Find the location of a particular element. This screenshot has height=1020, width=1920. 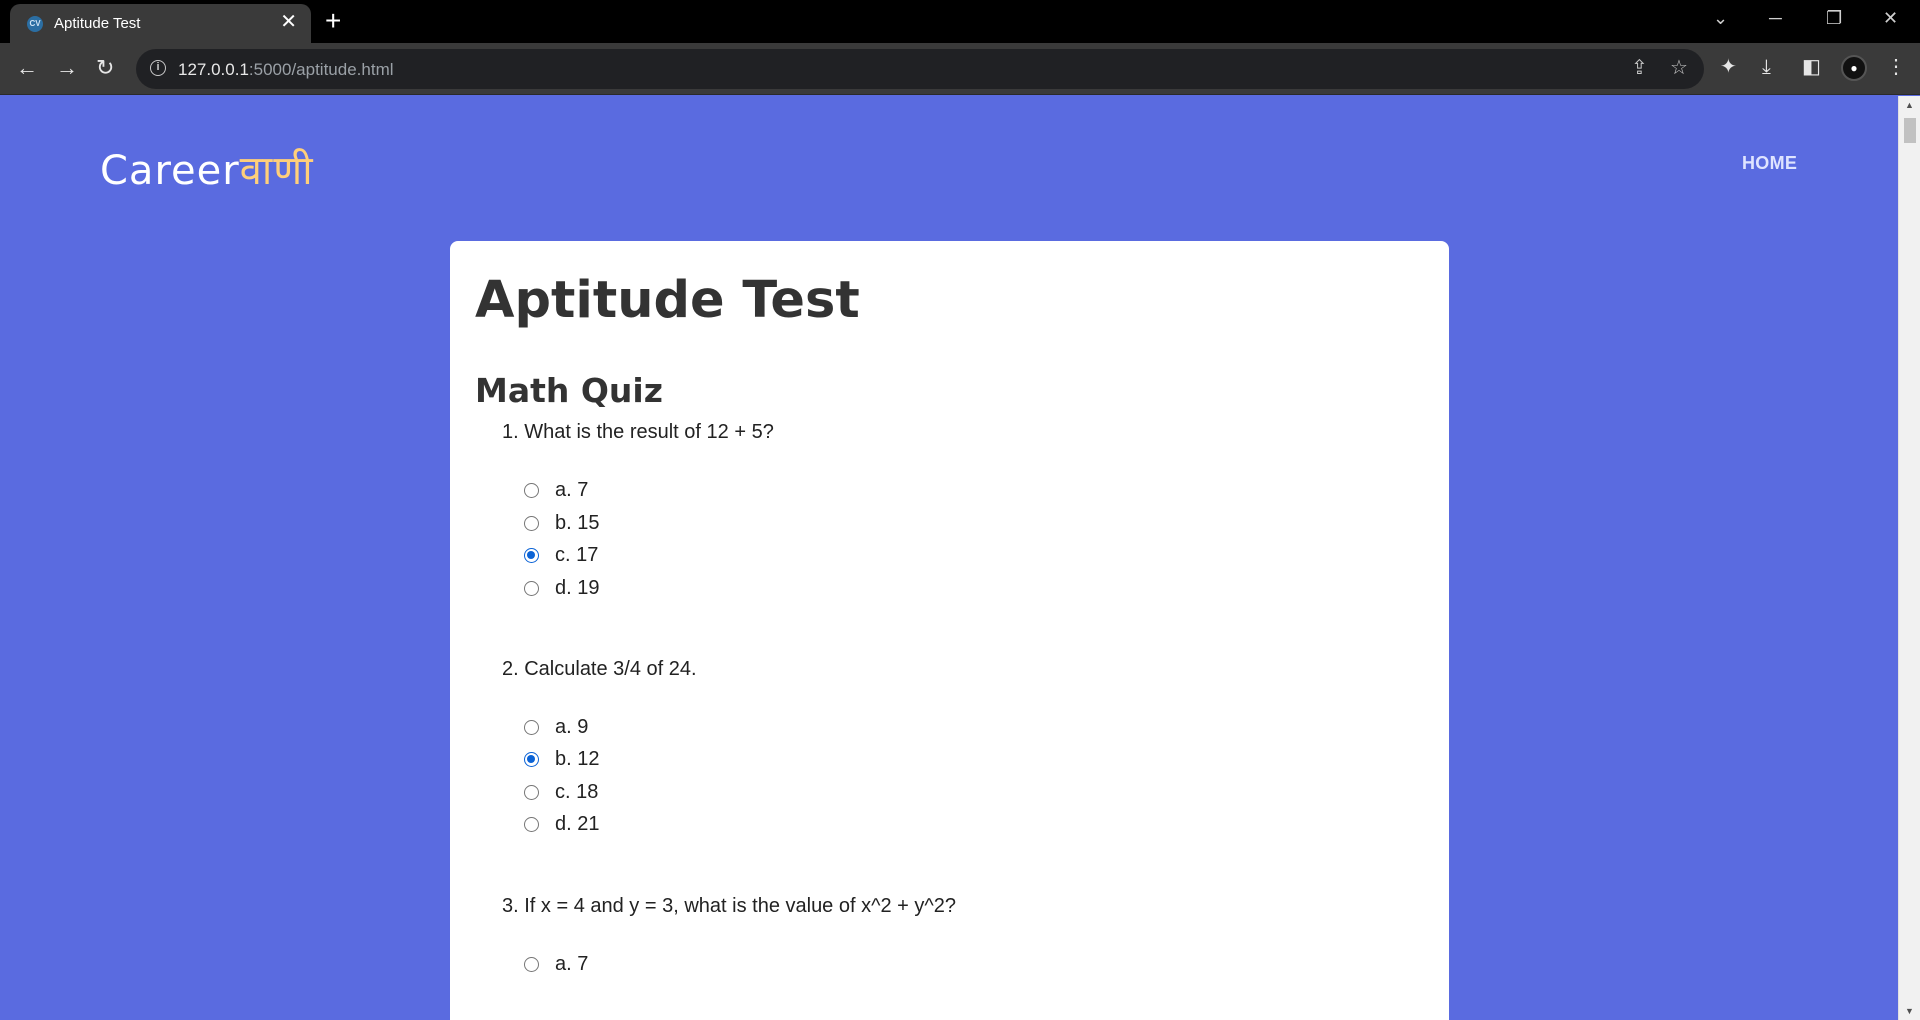

address-bar: i 127.0.0.1:5000/aptitude.html ⇪ ☆ is located at coordinates (920, 69).